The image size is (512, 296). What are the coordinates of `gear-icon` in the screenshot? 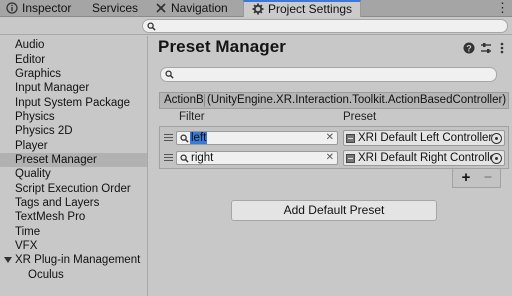 It's located at (258, 9).